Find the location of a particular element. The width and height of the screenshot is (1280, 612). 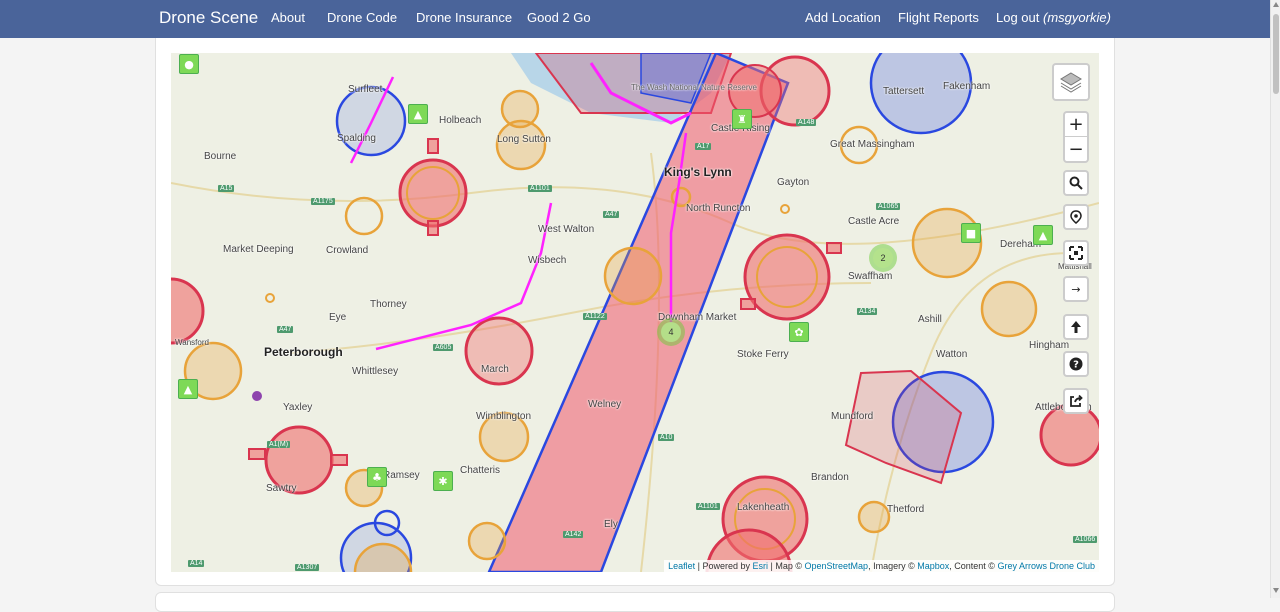

place-label: Wimblington is located at coordinates (504, 416).